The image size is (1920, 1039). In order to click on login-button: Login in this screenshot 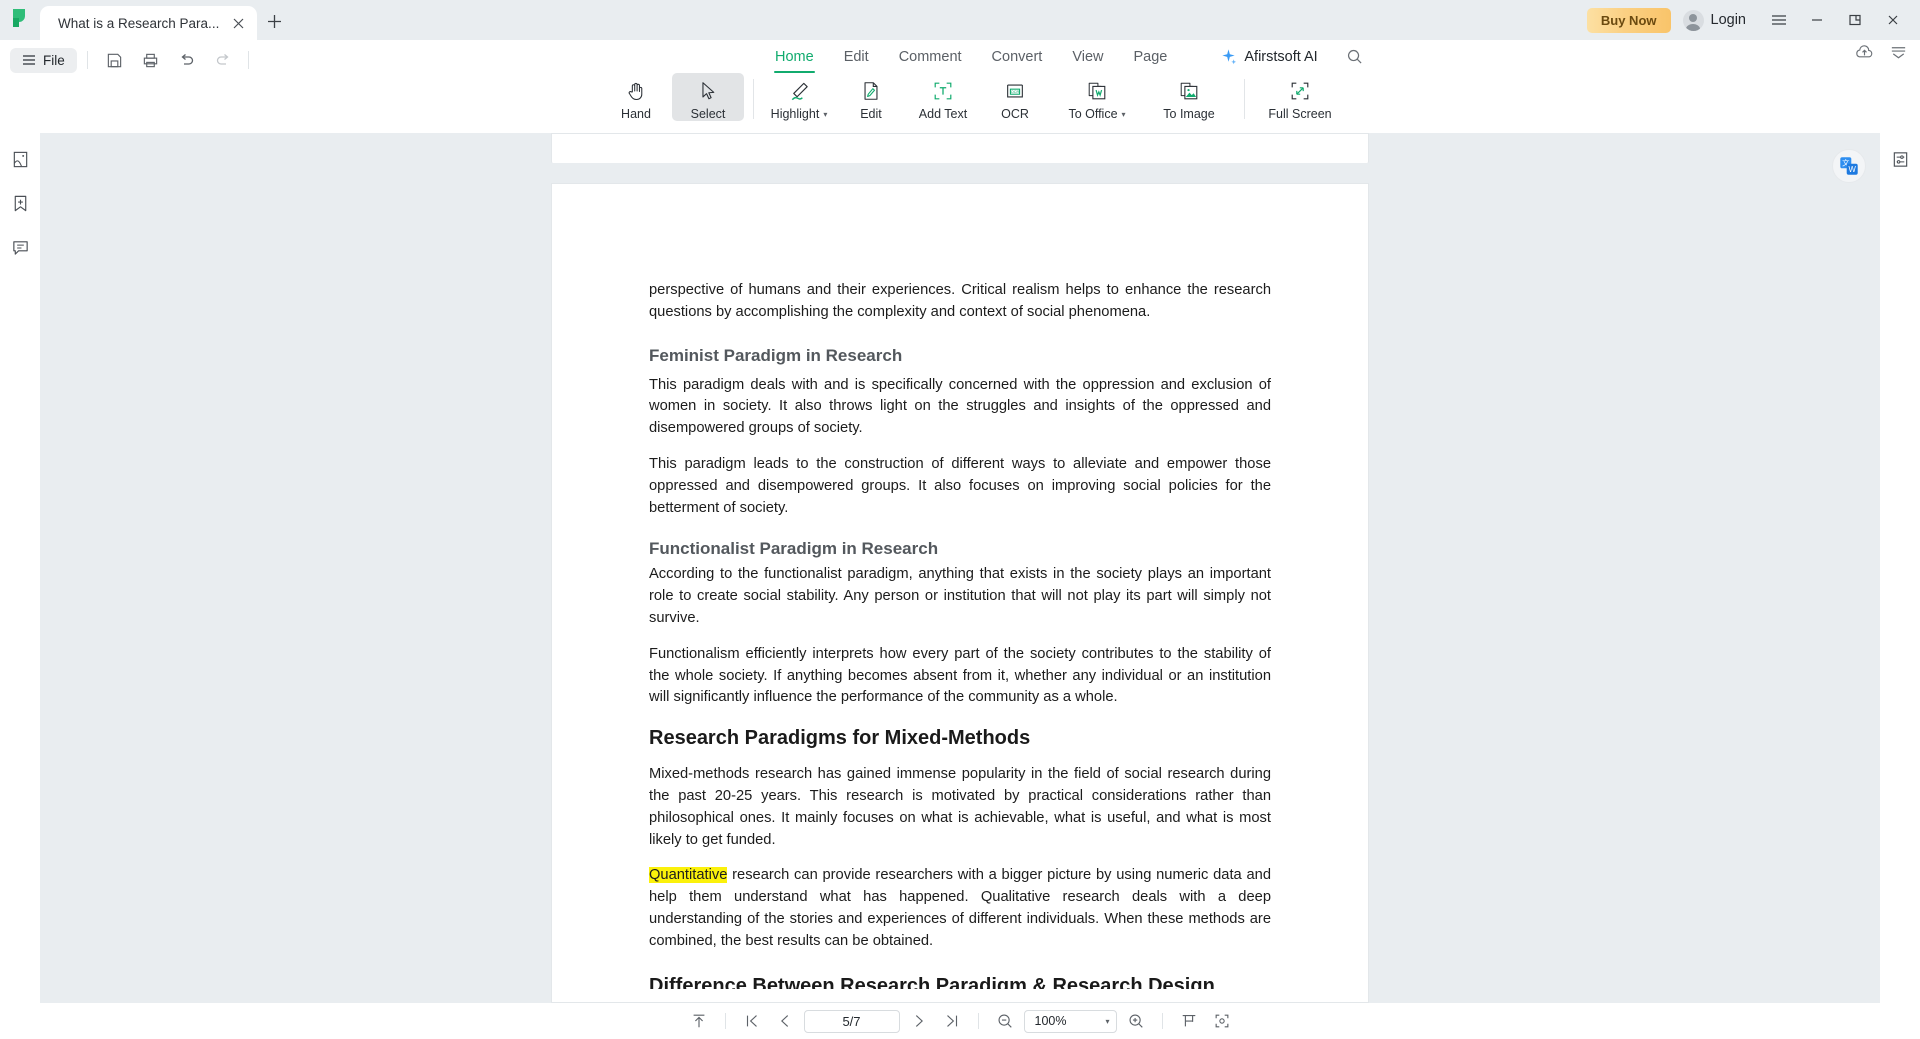, I will do `click(1714, 20)`.